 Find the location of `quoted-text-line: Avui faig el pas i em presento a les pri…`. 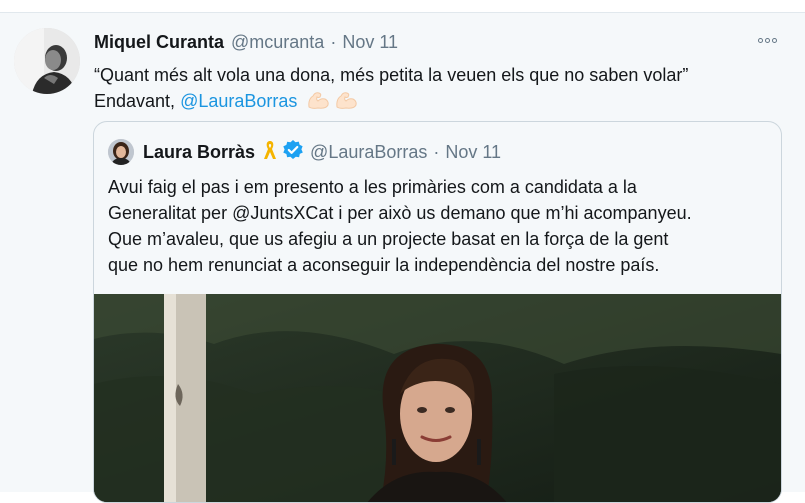

quoted-text-line: Avui faig el pas i em presento a les pri… is located at coordinates (372, 187).